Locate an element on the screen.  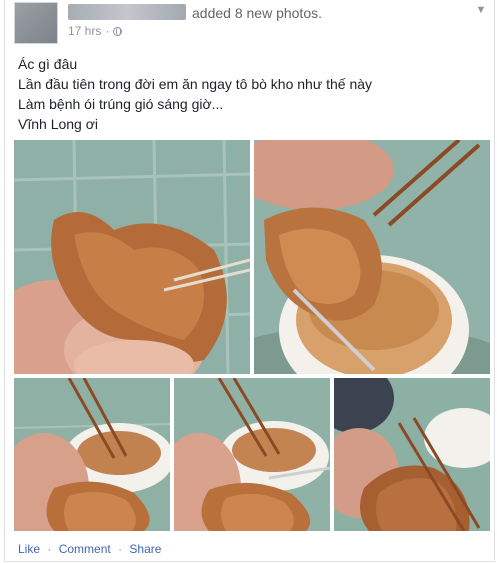
post-action-text: added 8 new photos. is located at coordinates (257, 13).